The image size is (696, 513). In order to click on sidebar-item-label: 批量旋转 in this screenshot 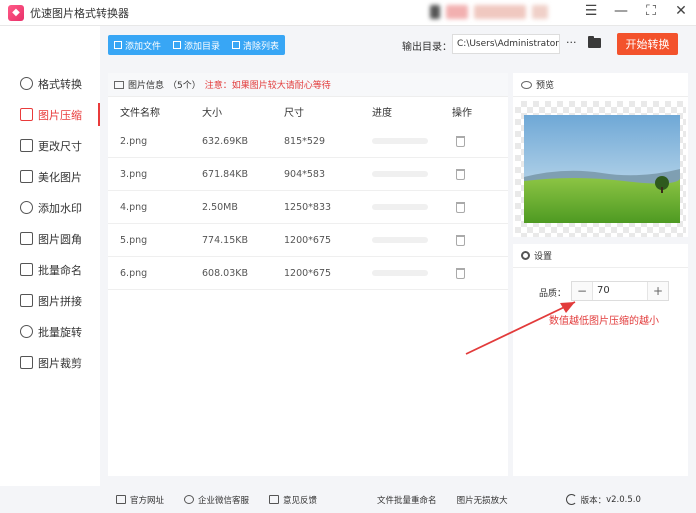, I will do `click(60, 332)`.